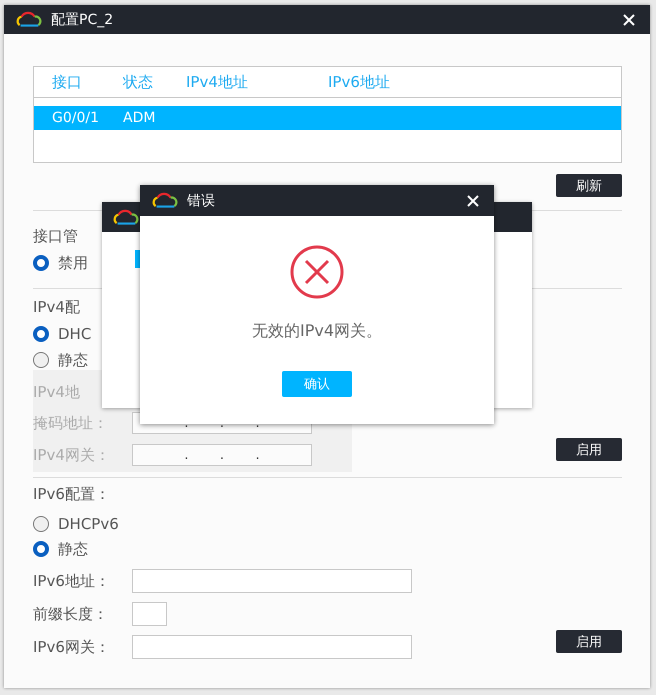 Image resolution: width=656 pixels, height=695 pixels. Describe the element at coordinates (139, 118) in the screenshot. I see `table-cell: ADM` at that location.